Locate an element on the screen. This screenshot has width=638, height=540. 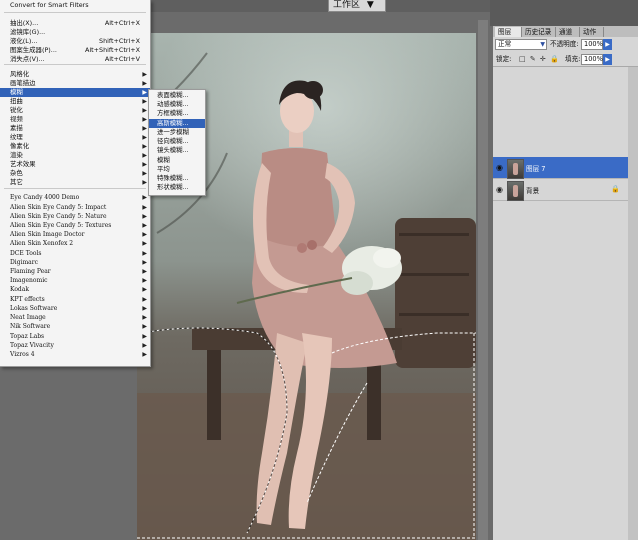
menu-item-shortcut: Shift+Ctrl+X is located at coordinates (119, 41).